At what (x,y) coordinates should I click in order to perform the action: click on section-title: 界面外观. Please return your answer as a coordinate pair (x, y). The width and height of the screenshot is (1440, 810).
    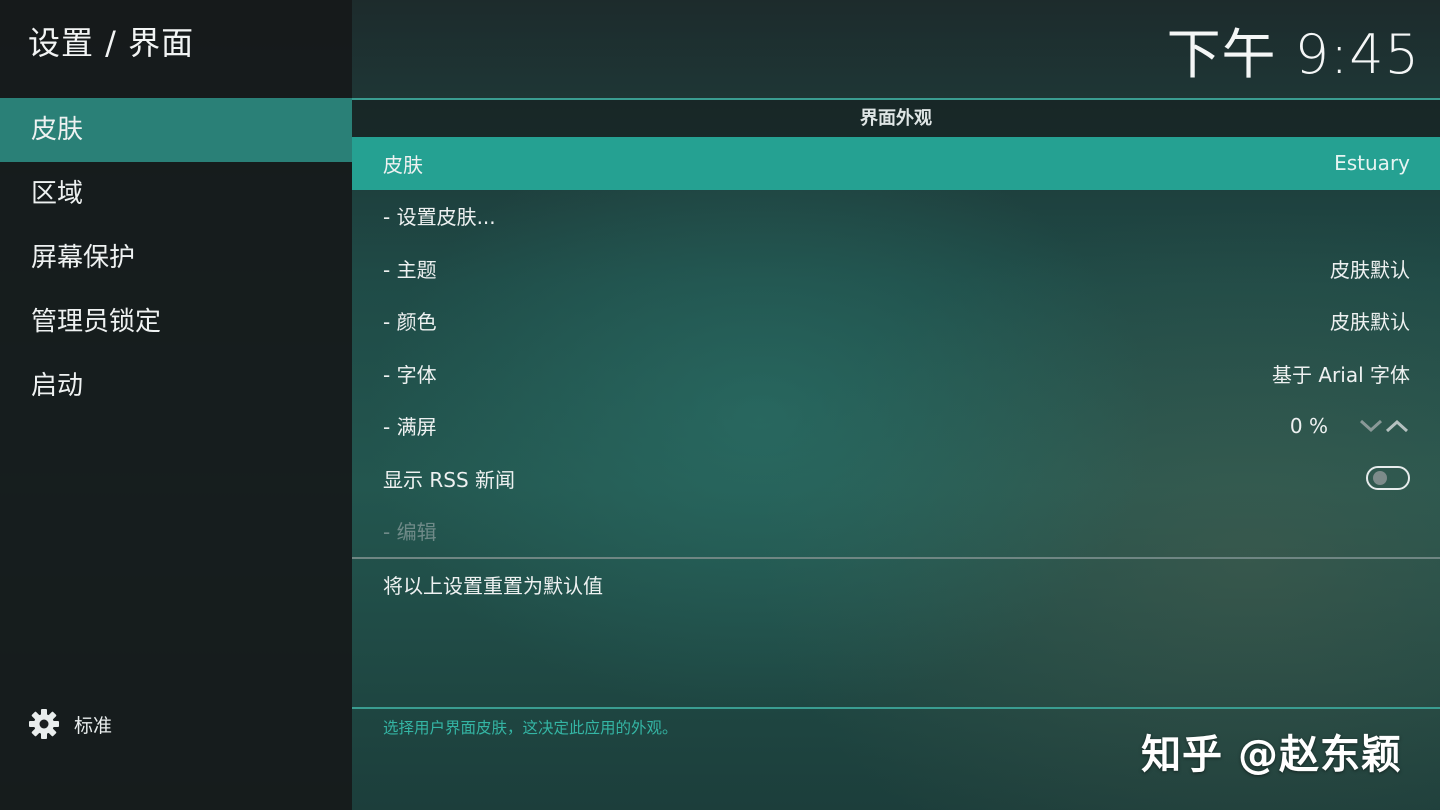
    Looking at the image, I should click on (896, 118).